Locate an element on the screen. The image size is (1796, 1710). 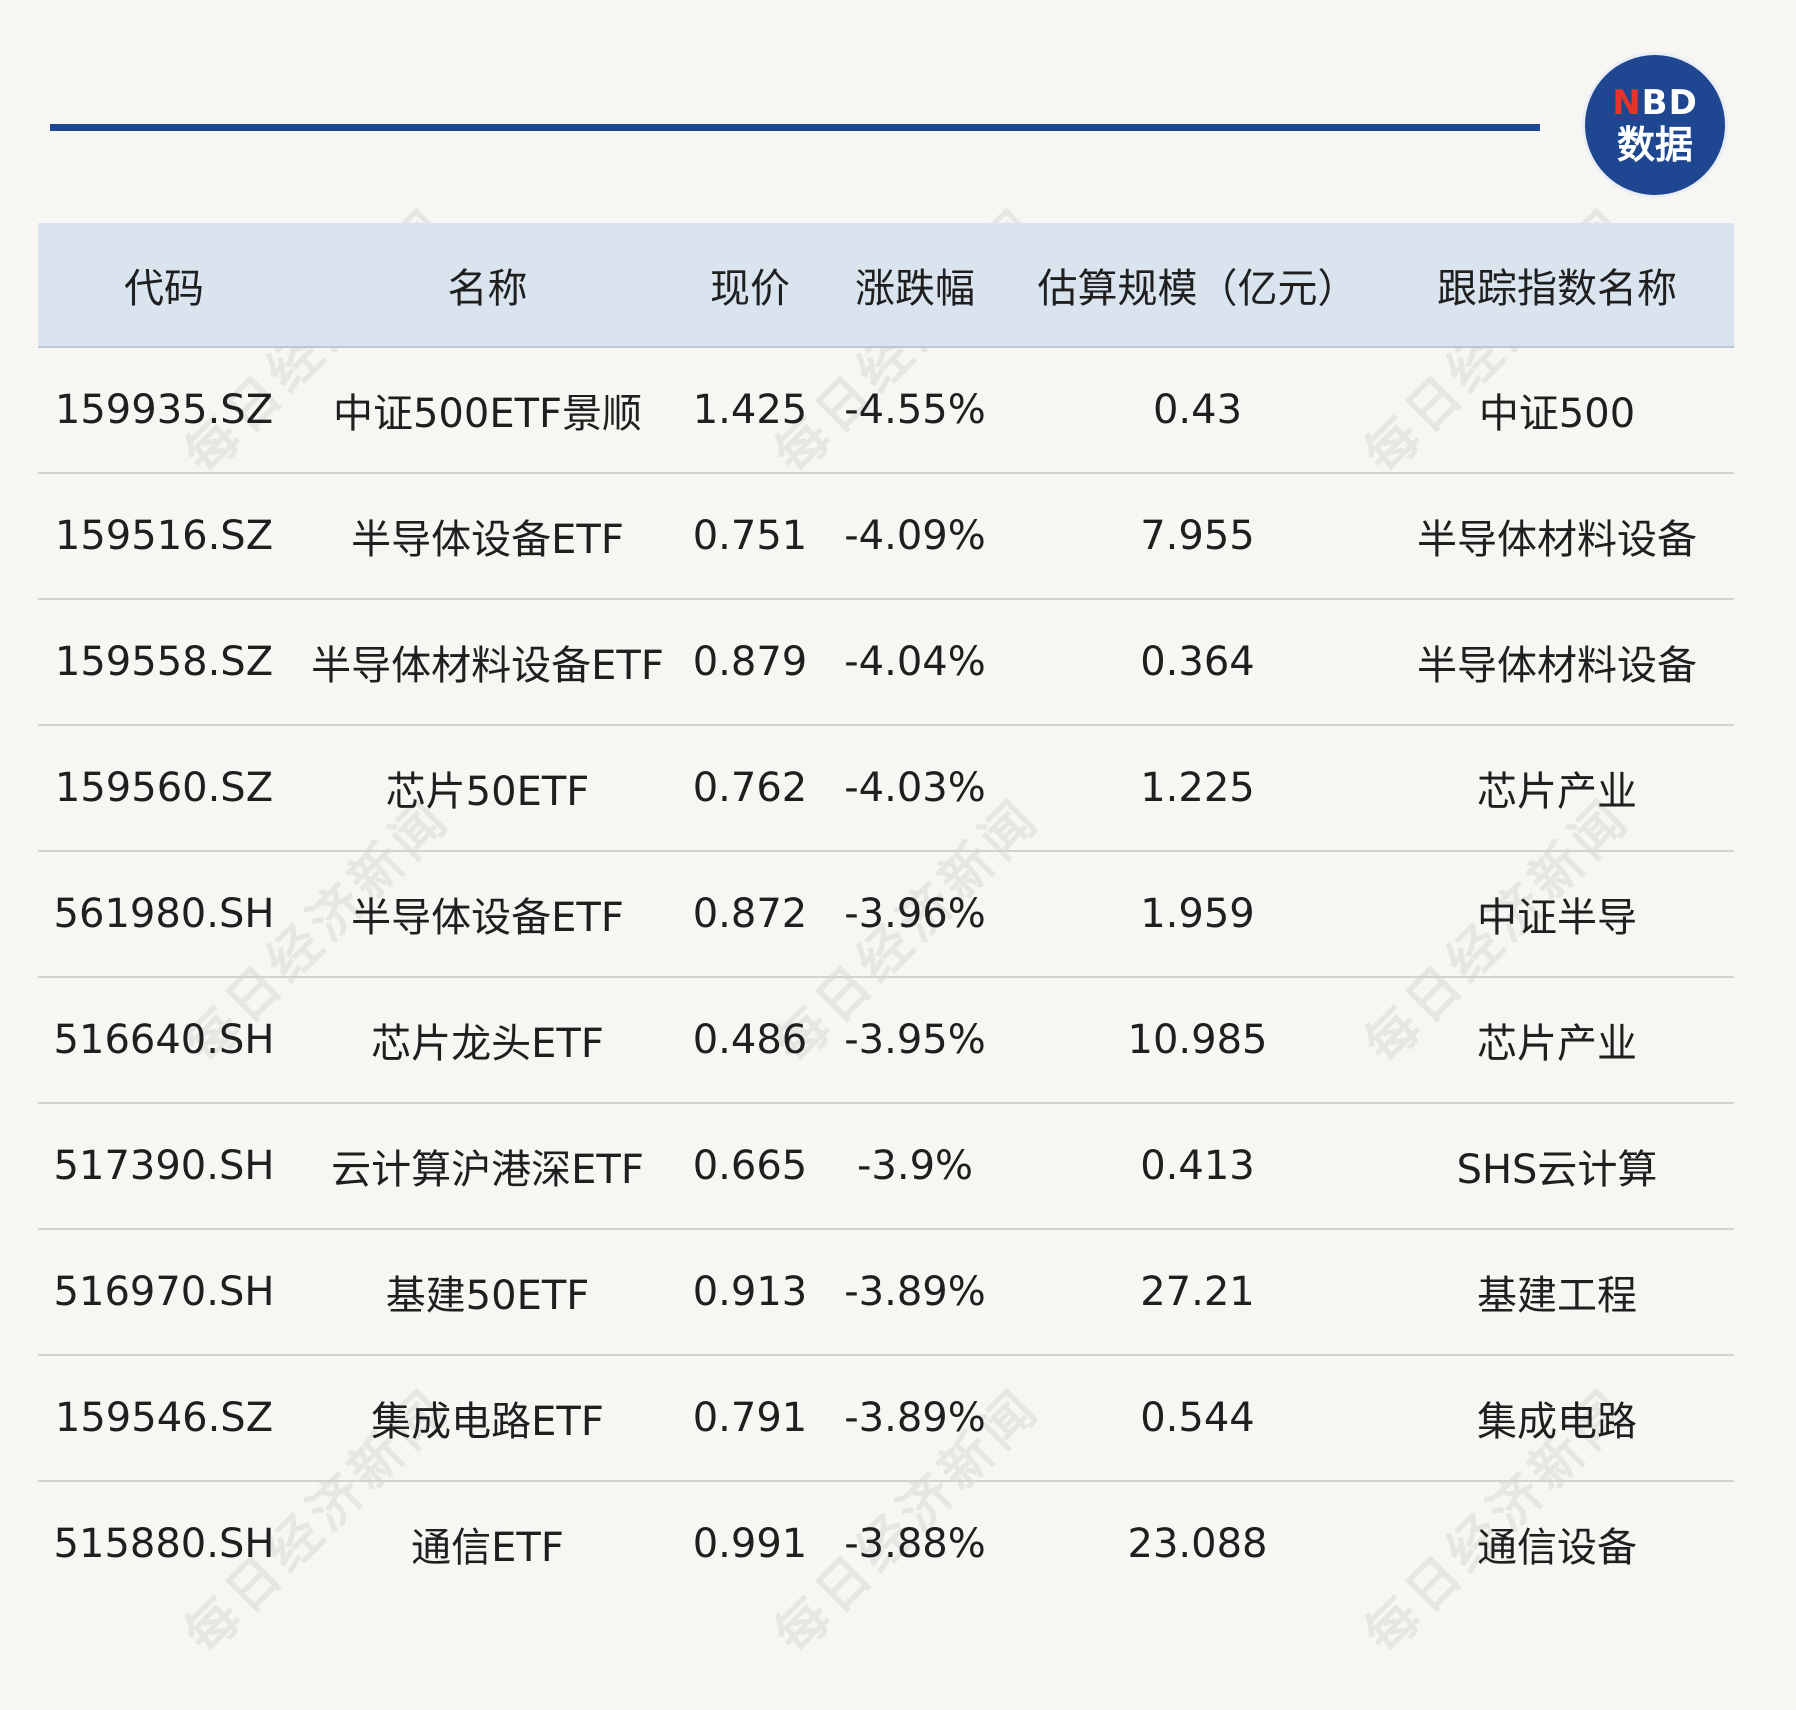
cell-code: 159516.SZ is located at coordinates (164, 536).